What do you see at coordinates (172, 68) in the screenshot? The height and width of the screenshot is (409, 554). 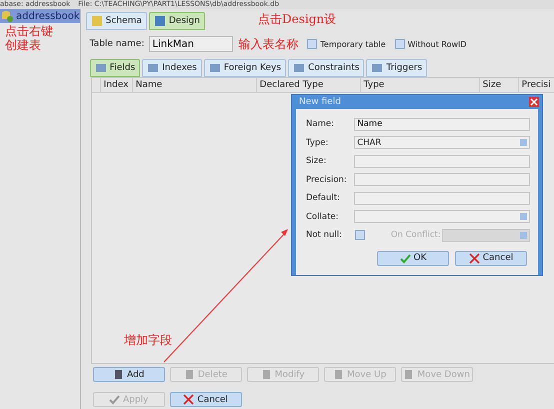 I see `tab: Indexes` at bounding box center [172, 68].